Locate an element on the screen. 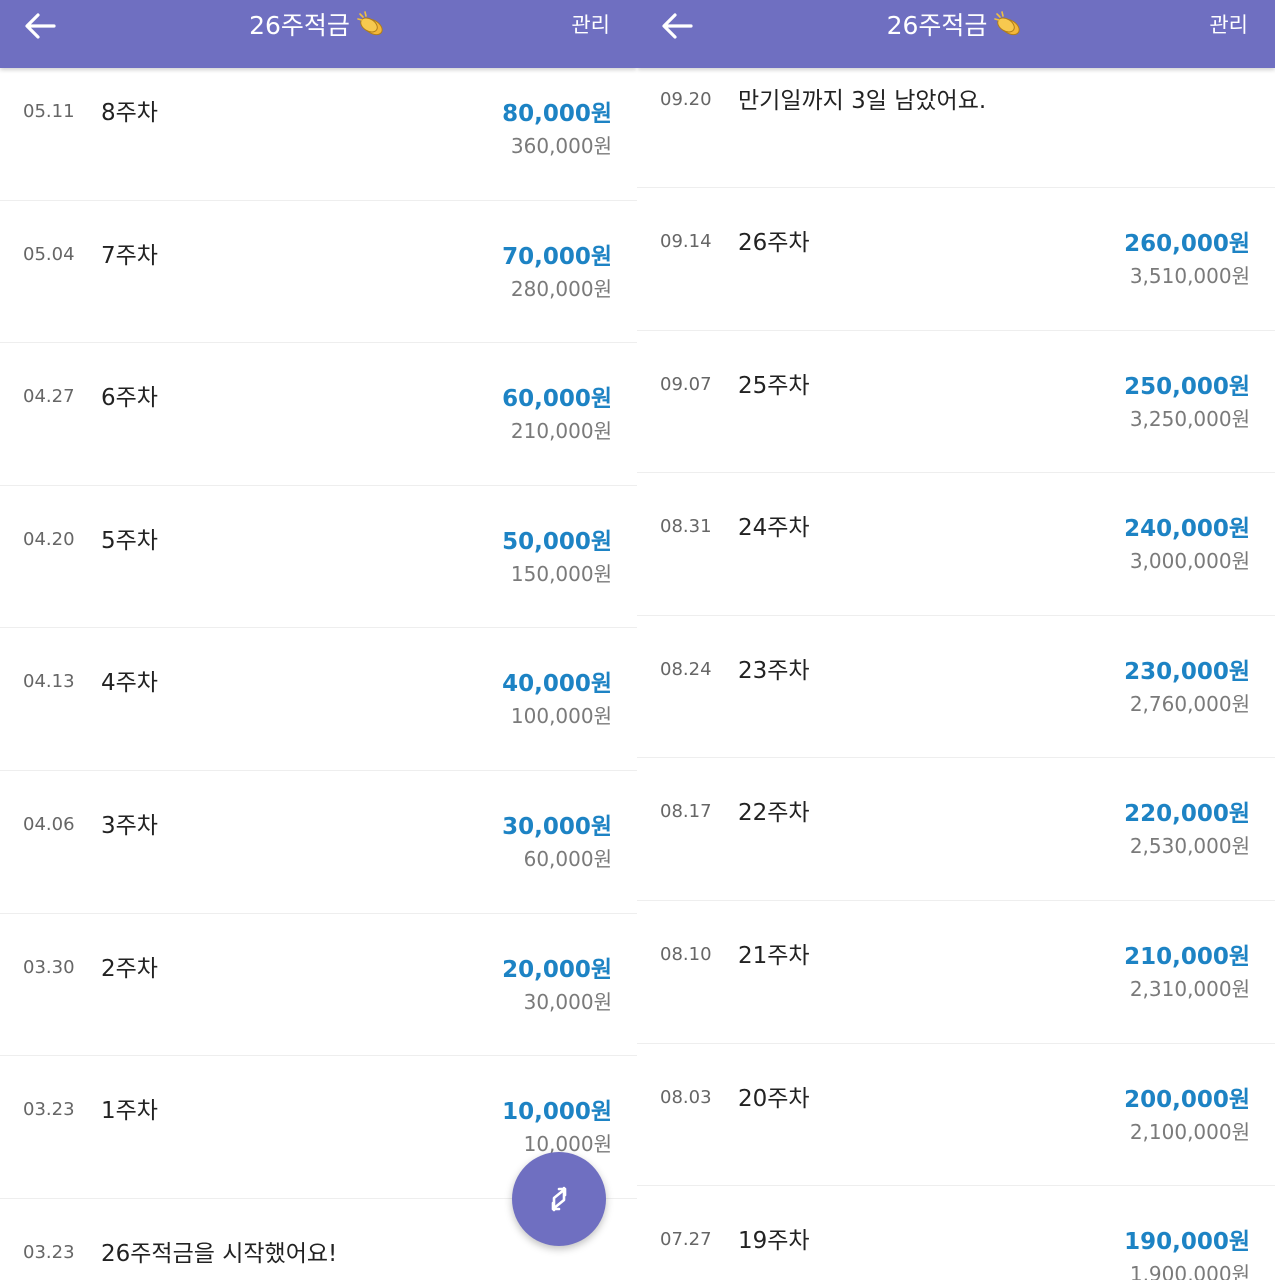  list-item: 04.13 4주차 40,000원 100,000원 is located at coordinates (318, 699).